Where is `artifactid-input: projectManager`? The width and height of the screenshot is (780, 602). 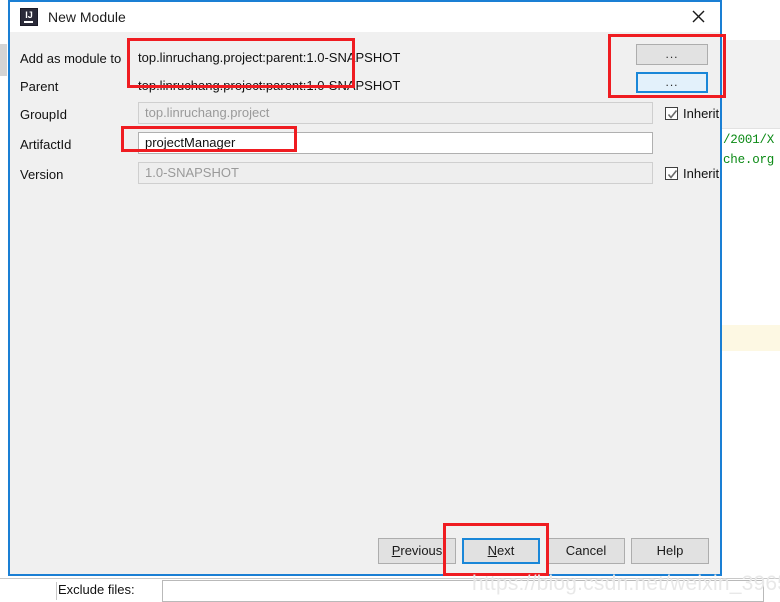 artifactid-input: projectManager is located at coordinates (395, 143).